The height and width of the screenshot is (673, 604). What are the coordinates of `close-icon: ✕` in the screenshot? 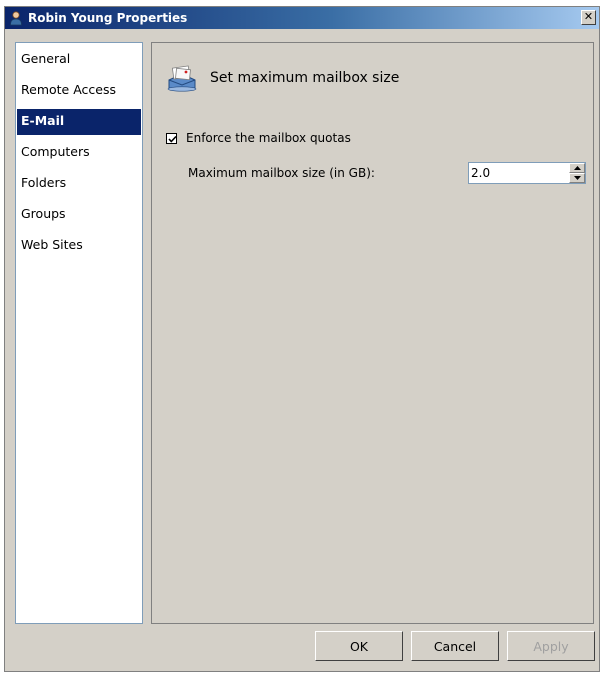 It's located at (588, 16).